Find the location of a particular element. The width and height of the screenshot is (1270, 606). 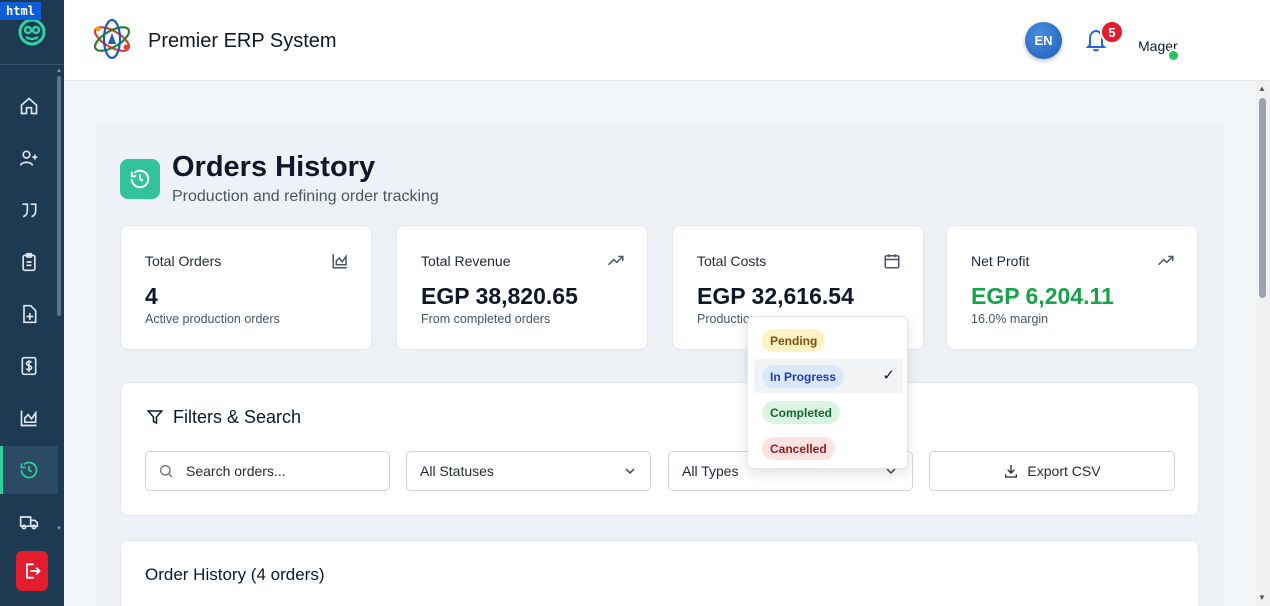

stat-label: Total Costs is located at coordinates (732, 261).